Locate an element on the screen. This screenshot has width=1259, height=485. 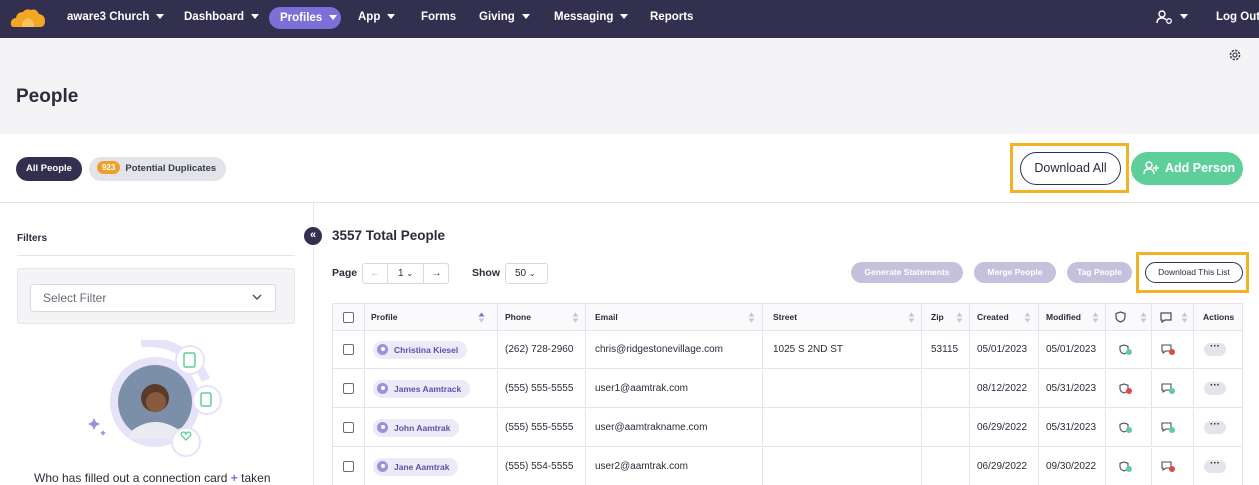
header-modified: Modified is located at coordinates (1075, 317).